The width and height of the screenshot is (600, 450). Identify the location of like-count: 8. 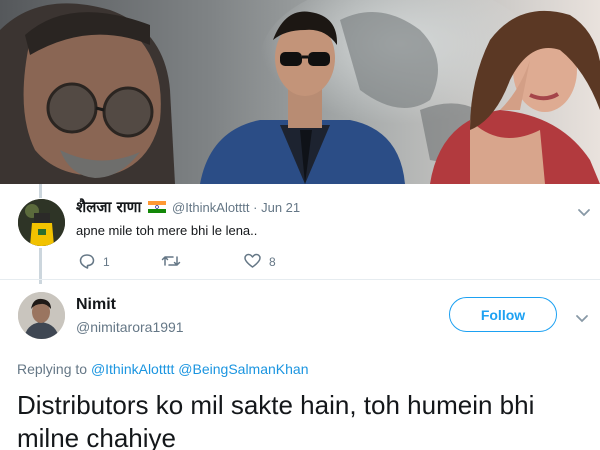
(272, 262).